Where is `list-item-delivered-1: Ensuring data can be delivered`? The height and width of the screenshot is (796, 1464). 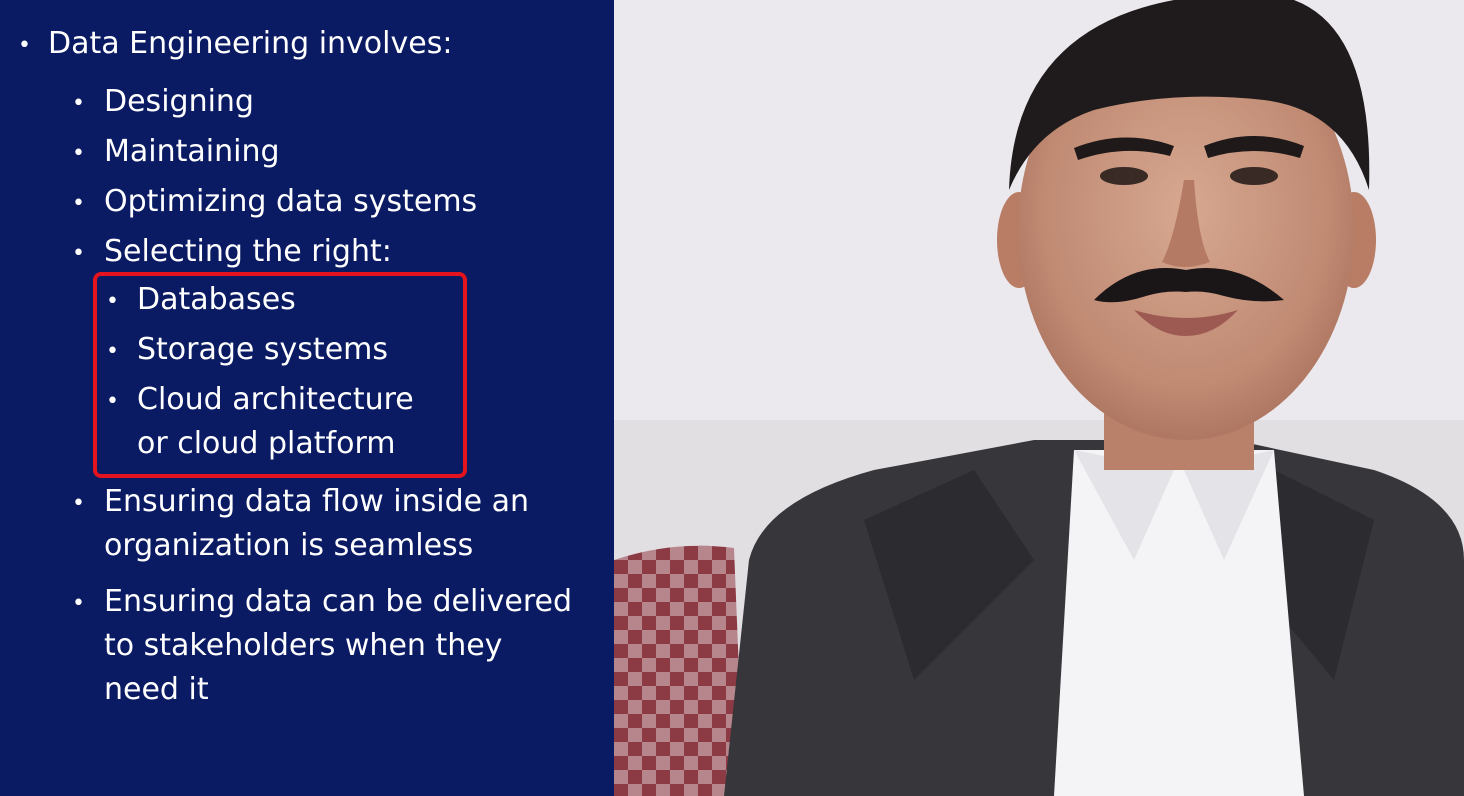 list-item-delivered-1: Ensuring data can be delivered is located at coordinates (338, 601).